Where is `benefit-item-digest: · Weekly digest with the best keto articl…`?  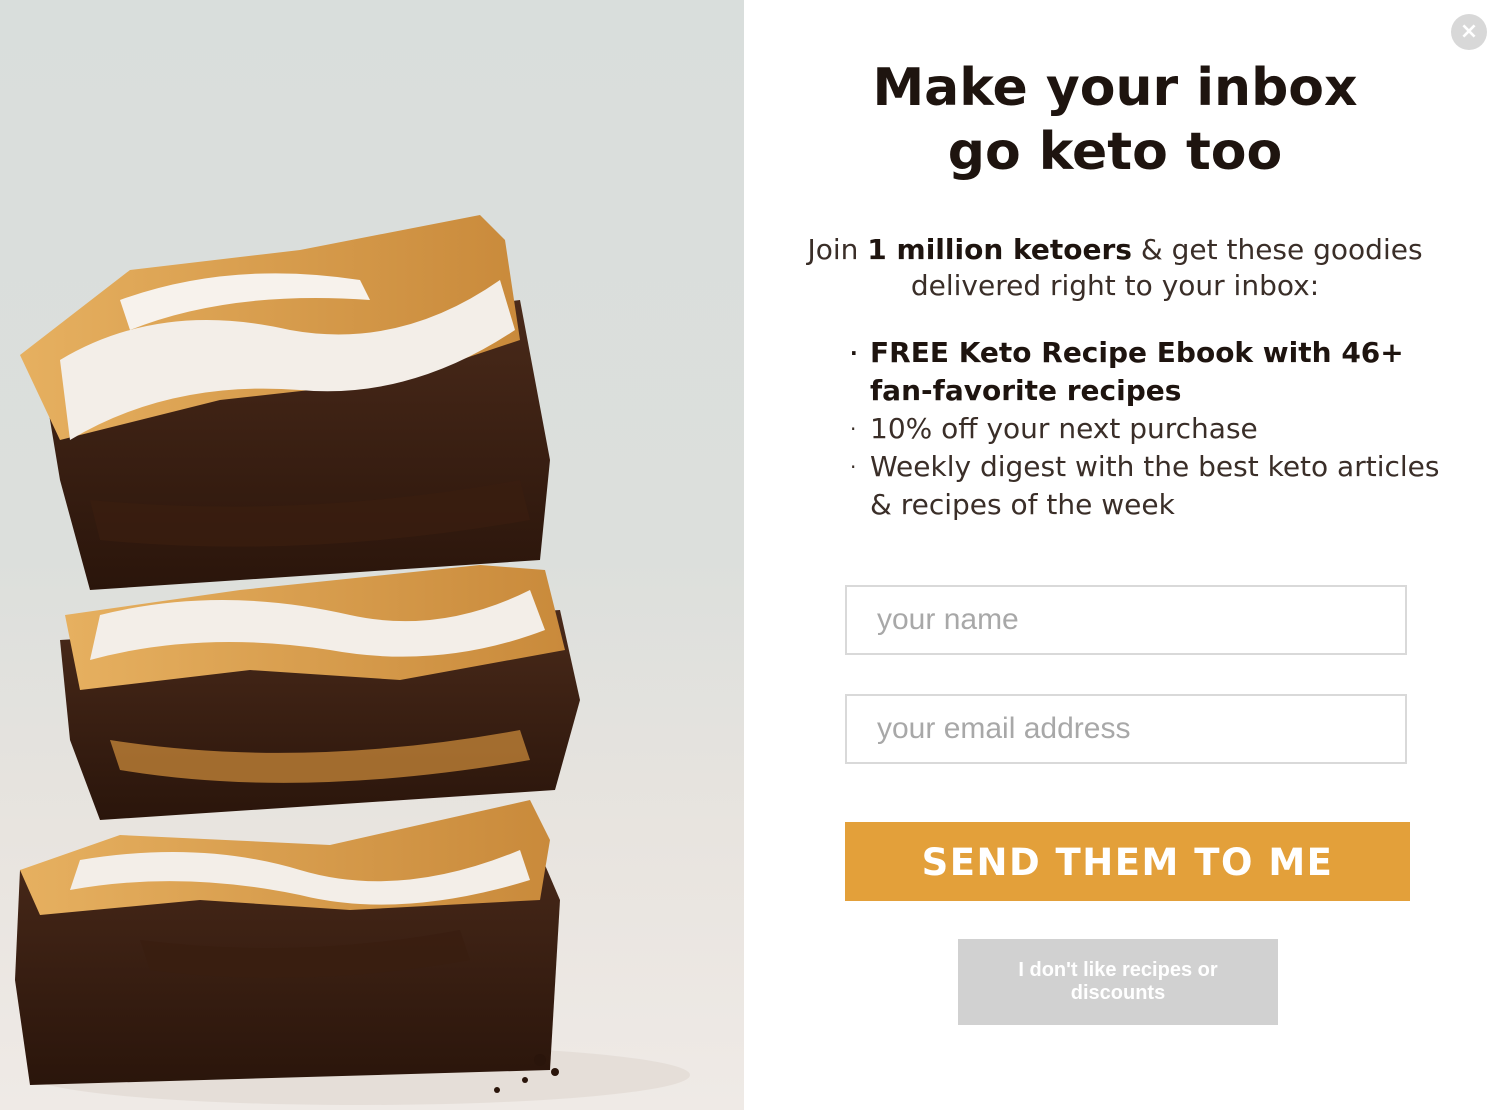 benefit-item-digest: · Weekly digest with the best keto articl… is located at coordinates (1158, 486).